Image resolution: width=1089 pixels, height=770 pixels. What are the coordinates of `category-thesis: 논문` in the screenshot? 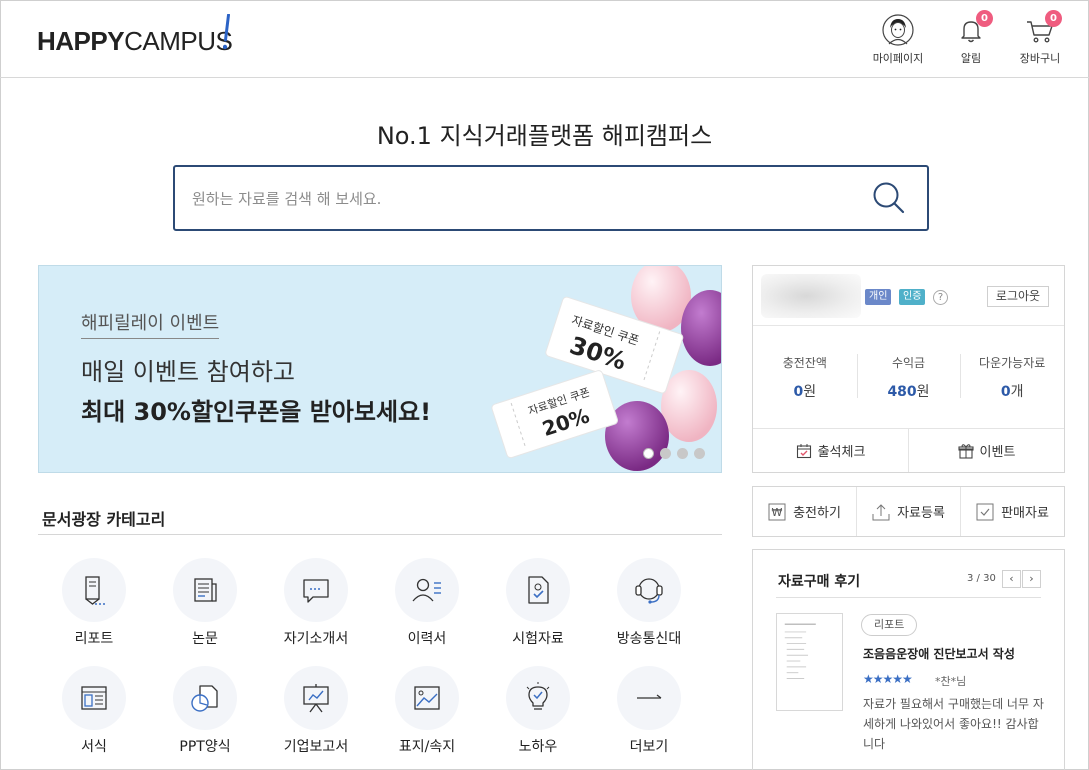 It's located at (205, 603).